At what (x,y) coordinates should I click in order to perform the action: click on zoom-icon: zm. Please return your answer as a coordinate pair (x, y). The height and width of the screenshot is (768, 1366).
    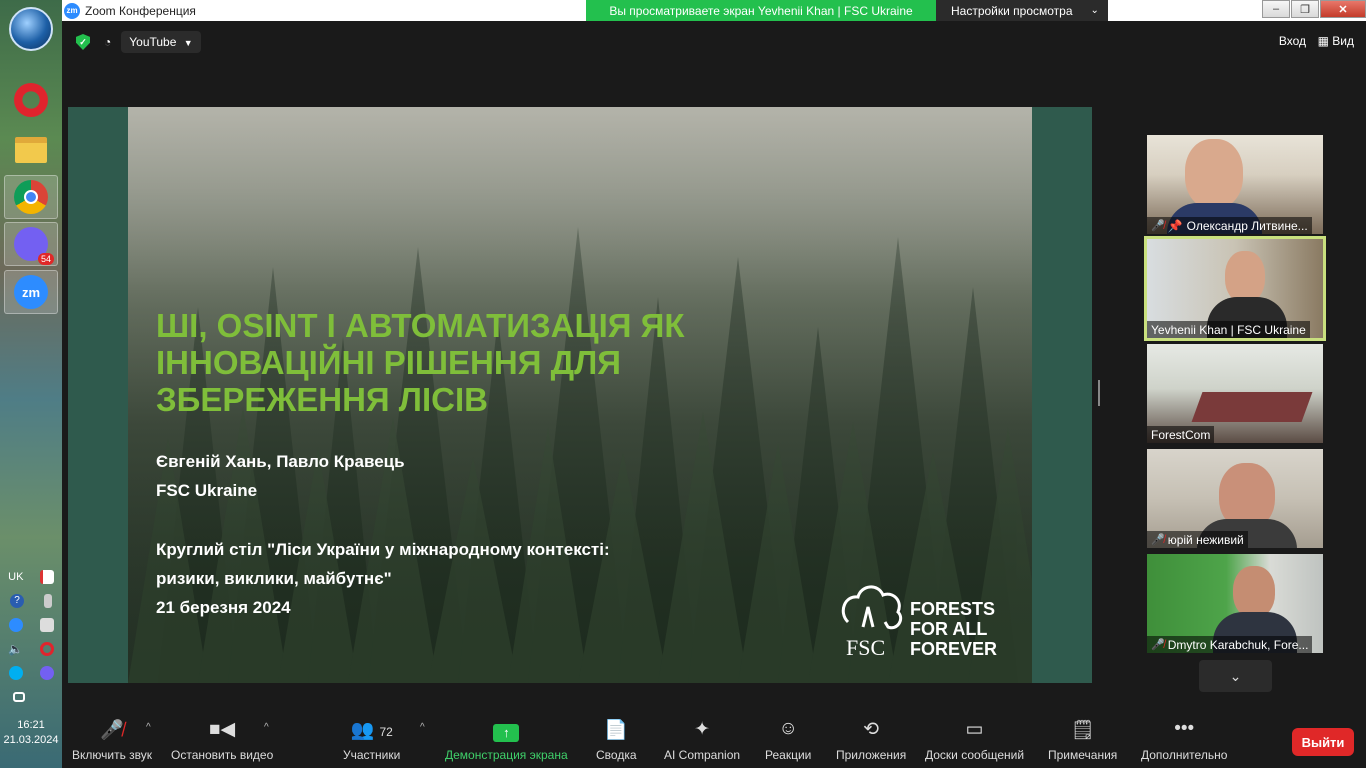
    Looking at the image, I should click on (31, 292).